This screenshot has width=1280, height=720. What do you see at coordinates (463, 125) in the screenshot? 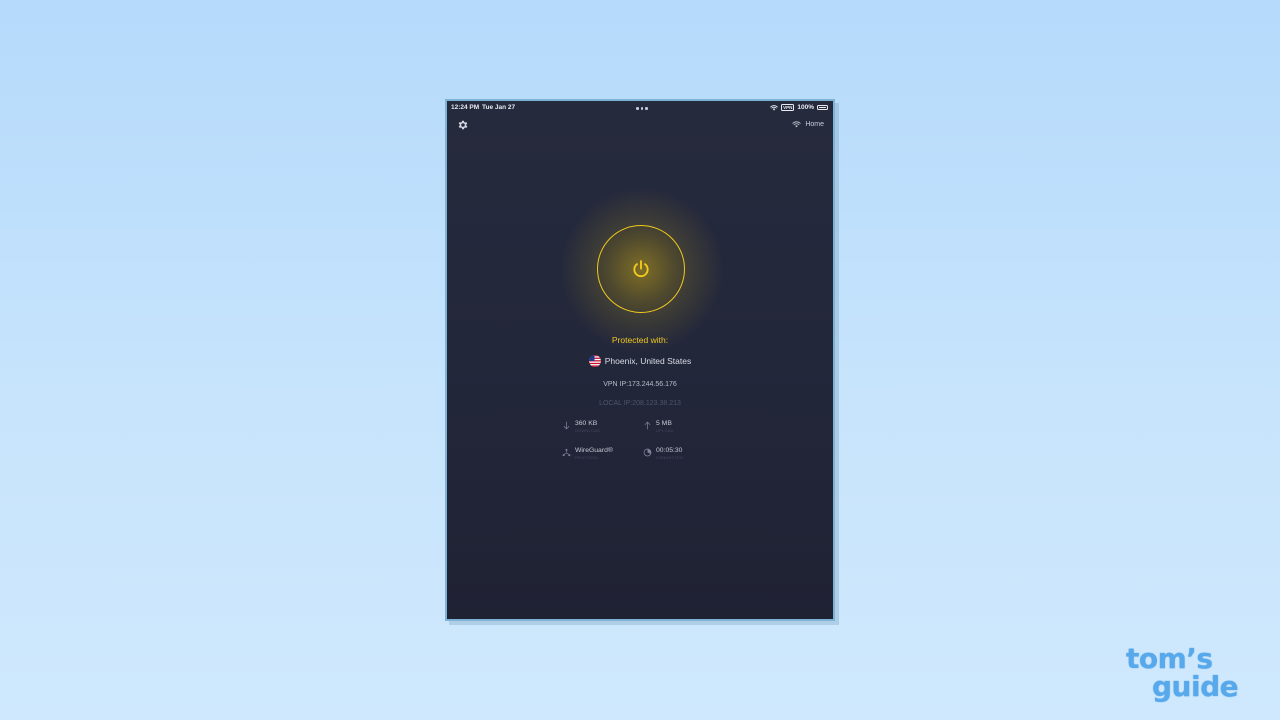
I see `gear-icon` at bounding box center [463, 125].